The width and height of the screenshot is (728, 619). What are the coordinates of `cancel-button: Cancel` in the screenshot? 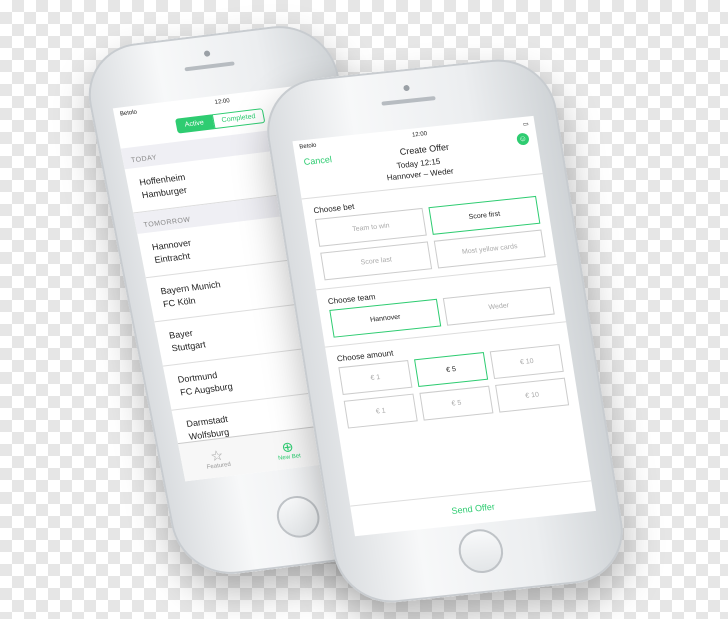 It's located at (317, 160).